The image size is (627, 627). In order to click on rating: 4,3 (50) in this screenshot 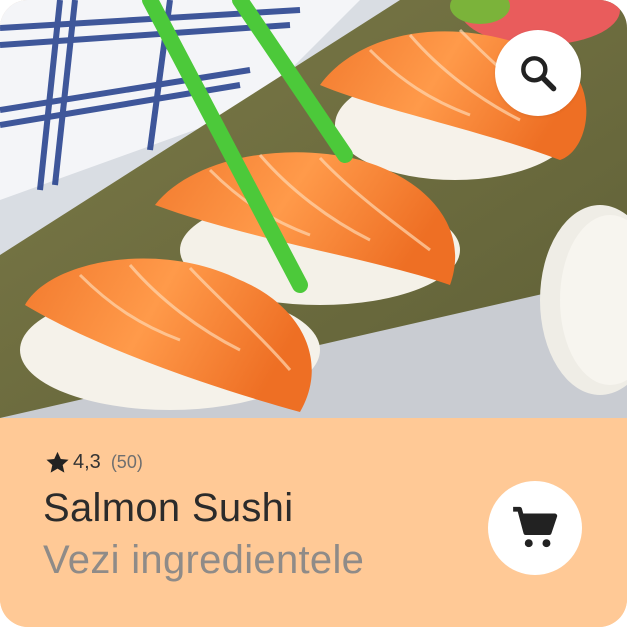, I will do `click(93, 462)`.